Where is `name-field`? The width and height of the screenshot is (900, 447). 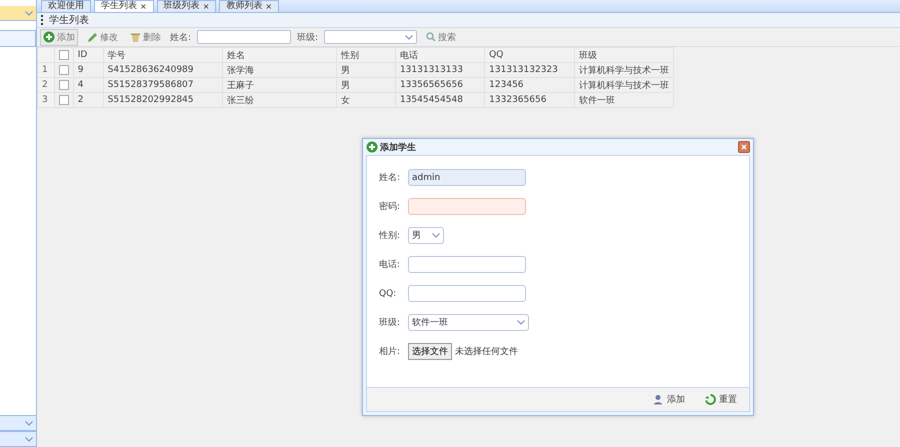
name-field is located at coordinates (244, 37).